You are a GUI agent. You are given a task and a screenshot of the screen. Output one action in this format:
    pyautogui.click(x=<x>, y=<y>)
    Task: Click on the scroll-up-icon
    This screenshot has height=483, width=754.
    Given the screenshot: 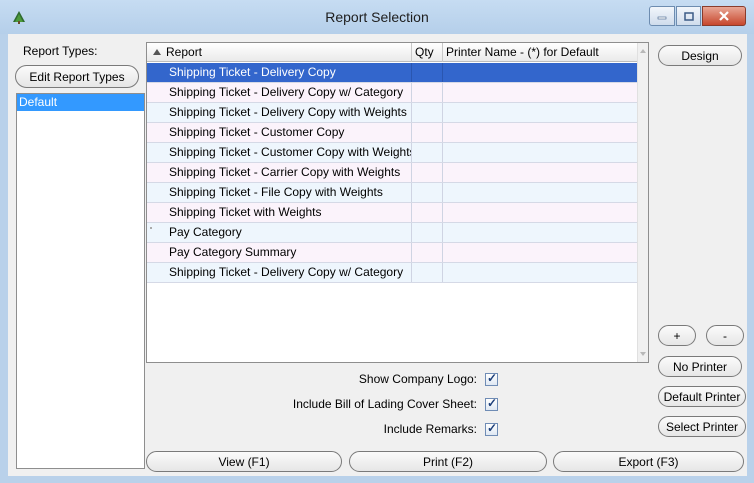 What is the action you would take?
    pyautogui.click(x=643, y=51)
    